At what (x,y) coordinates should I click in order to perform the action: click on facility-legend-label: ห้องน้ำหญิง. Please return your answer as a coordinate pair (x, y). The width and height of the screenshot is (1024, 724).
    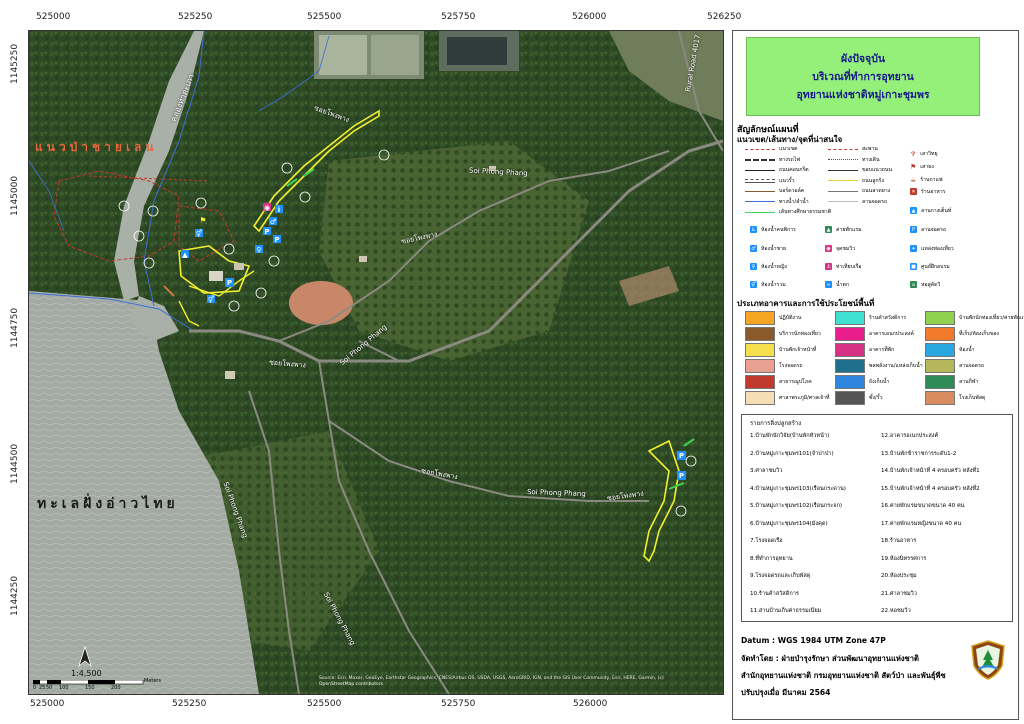
    Looking at the image, I should click on (774, 266).